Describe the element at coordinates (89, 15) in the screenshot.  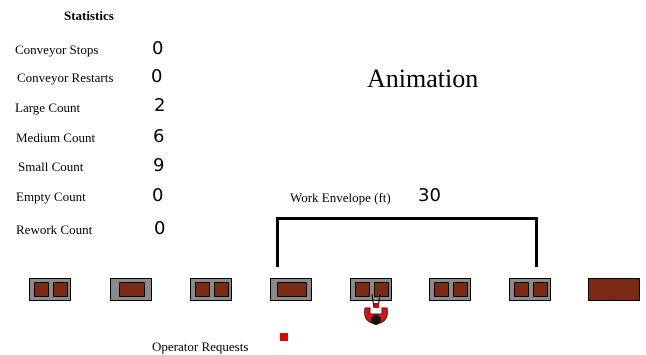
I see `statistics-title: Statistics` at that location.